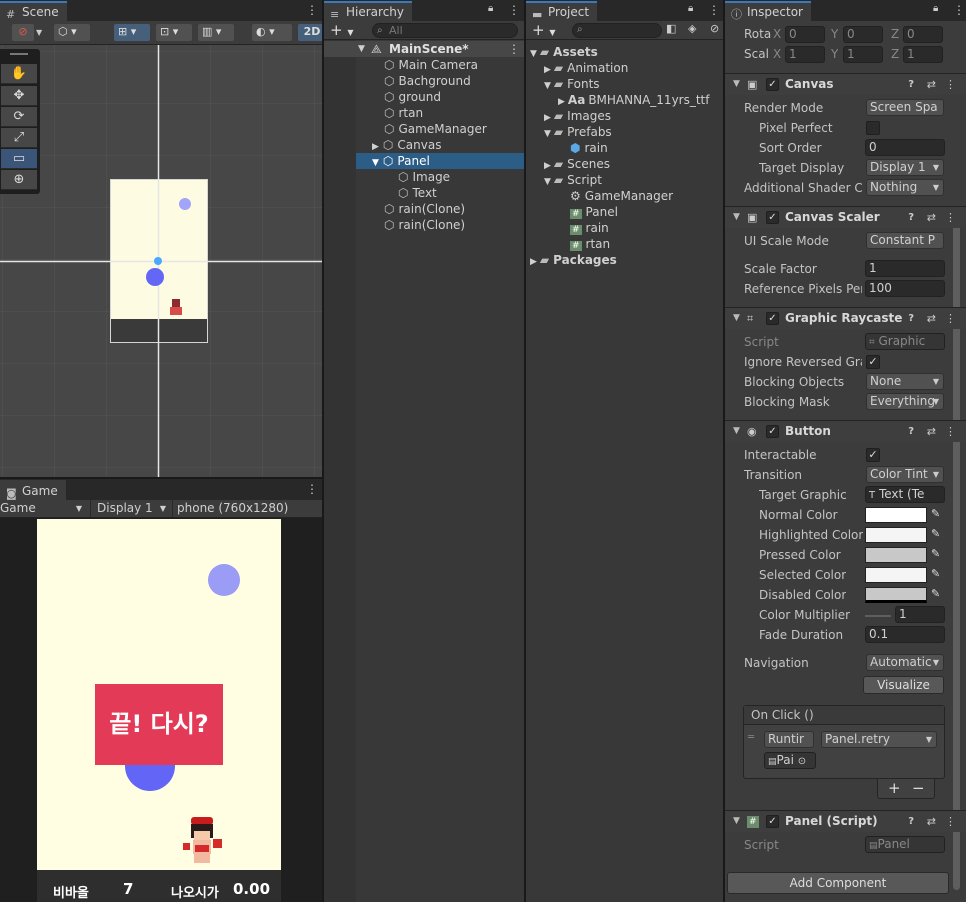 This screenshot has height=902, width=966. What do you see at coordinates (440, 161) in the screenshot?
I see `hierarchy-item-panel: ▼ ⬡ Panel` at bounding box center [440, 161].